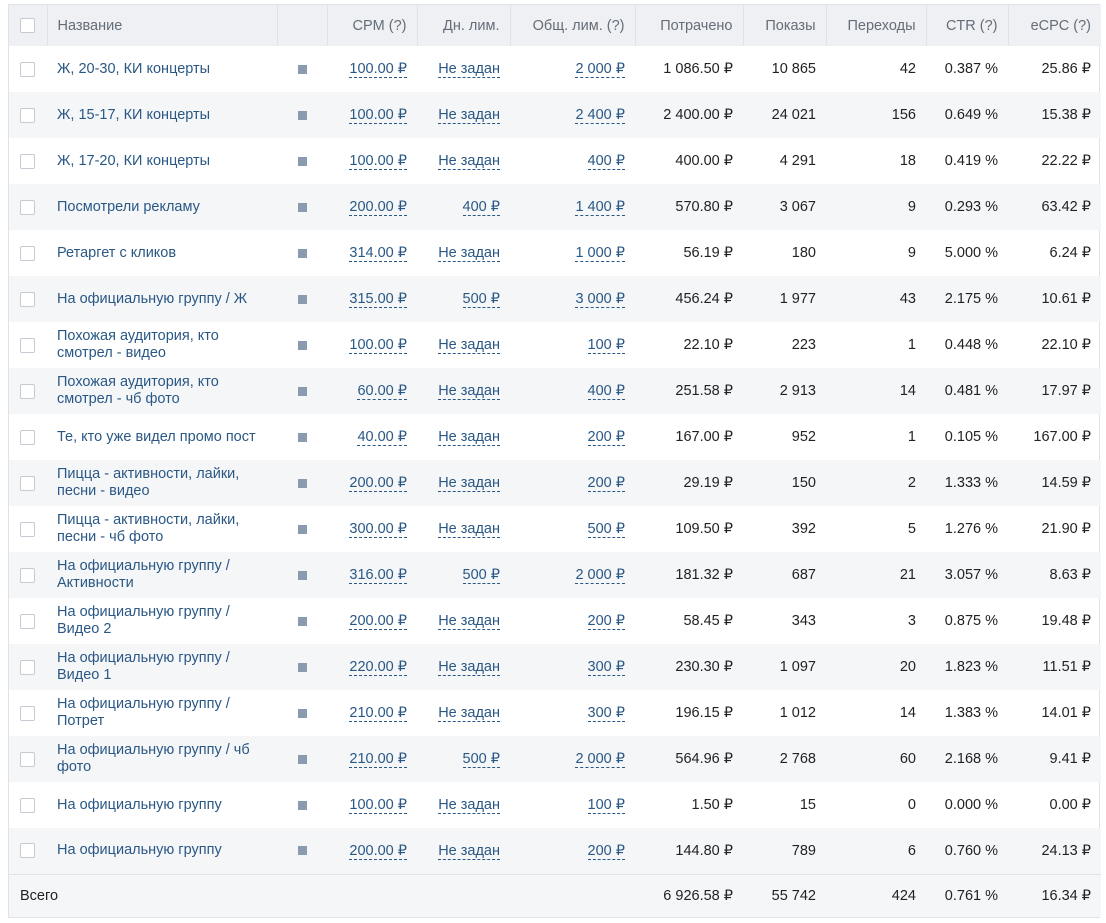 The width and height of the screenshot is (1106, 923). What do you see at coordinates (382, 391) in the screenshot?
I see `cpm-edit-link: 60.00 ₽` at bounding box center [382, 391].